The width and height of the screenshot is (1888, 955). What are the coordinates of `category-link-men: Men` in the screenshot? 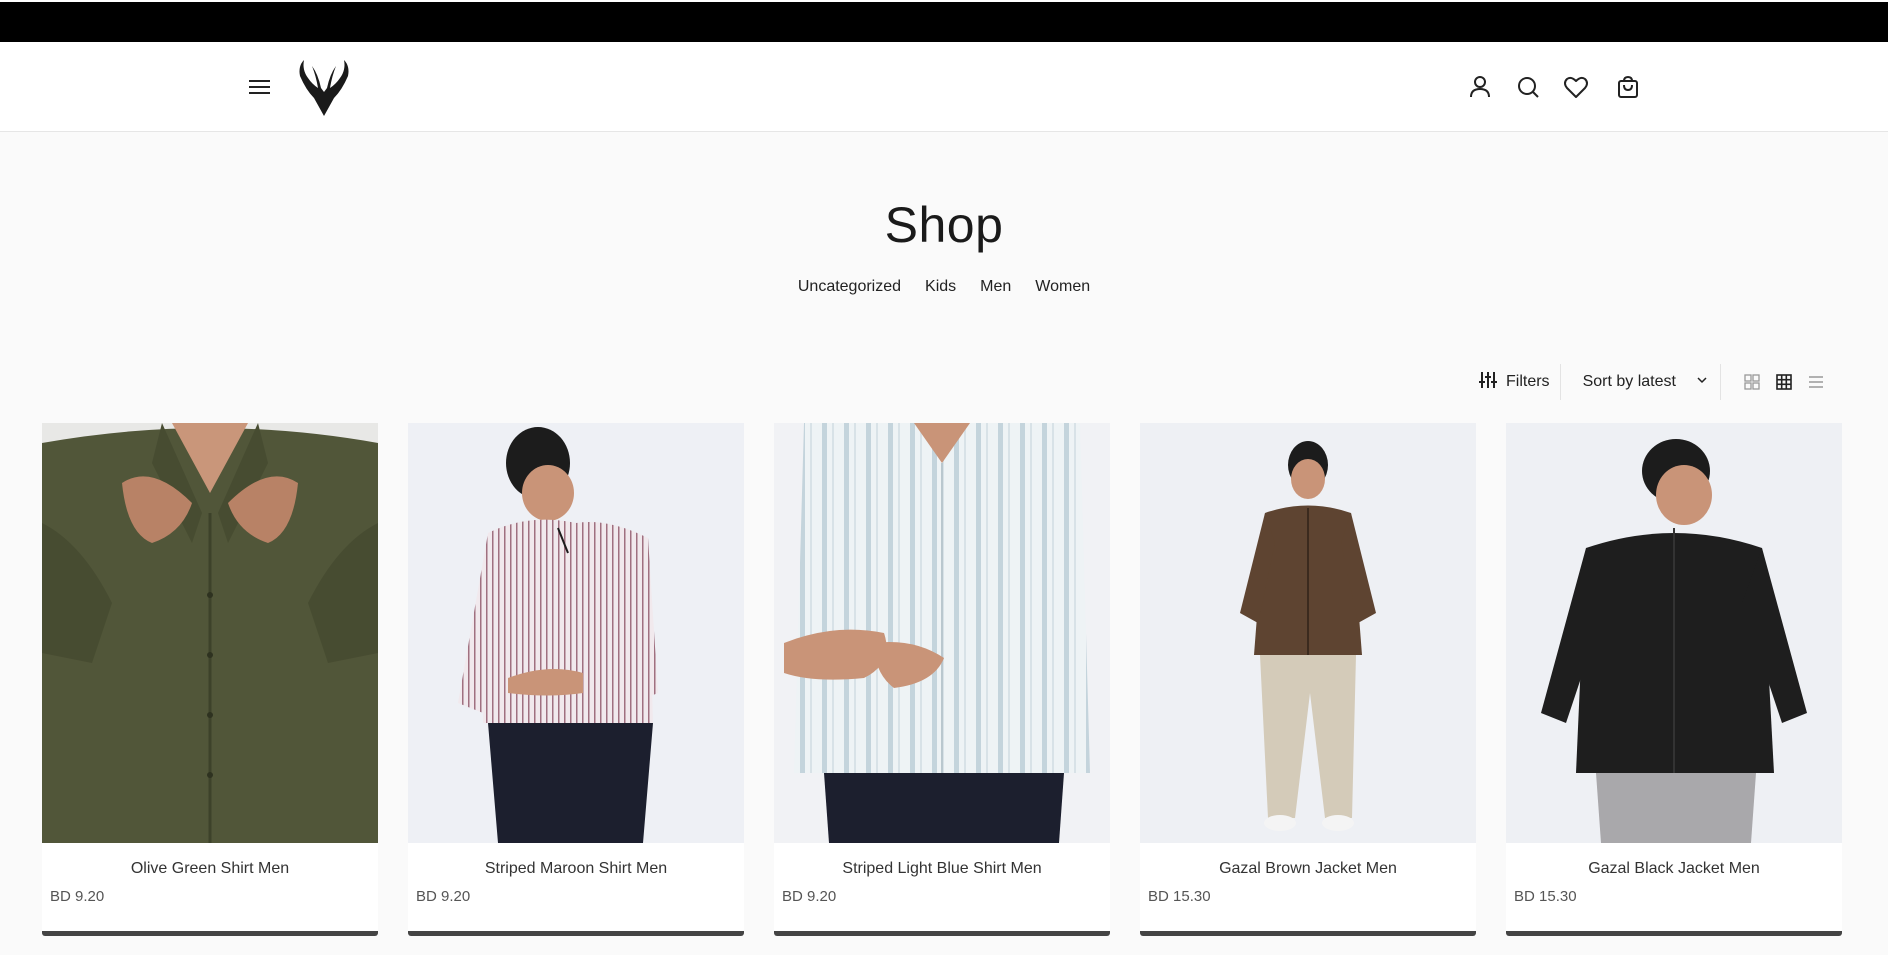 It's located at (995, 287).